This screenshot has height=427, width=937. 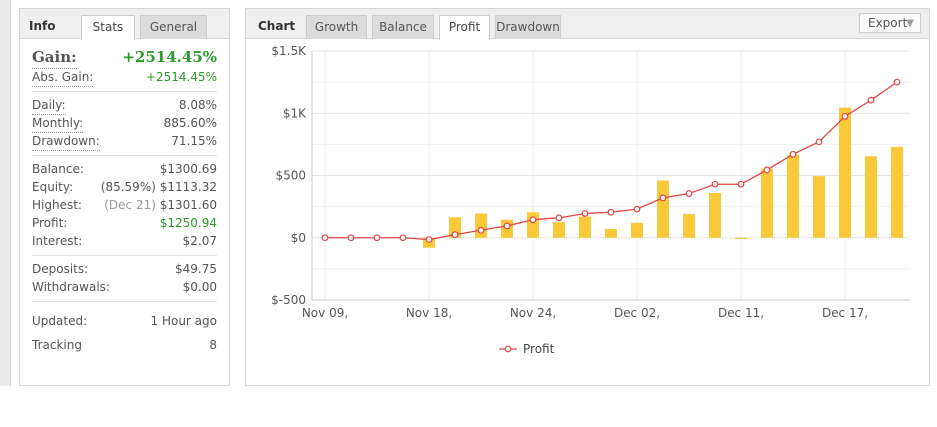 I want to click on gain-group: Gain: +2514.45% Abs. Gain: +2514.45%, so click(x=124, y=65).